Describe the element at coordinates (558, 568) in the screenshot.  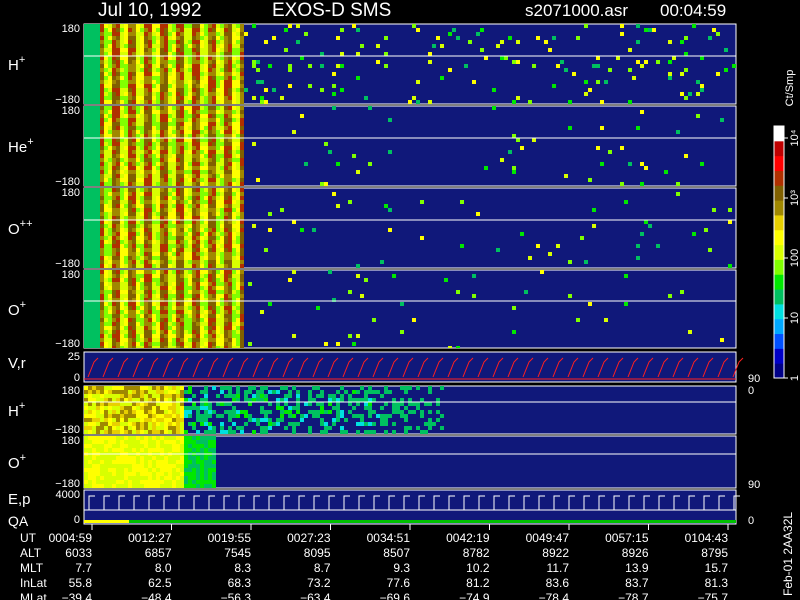
I see `axis-cell-mlt: 11.7` at that location.